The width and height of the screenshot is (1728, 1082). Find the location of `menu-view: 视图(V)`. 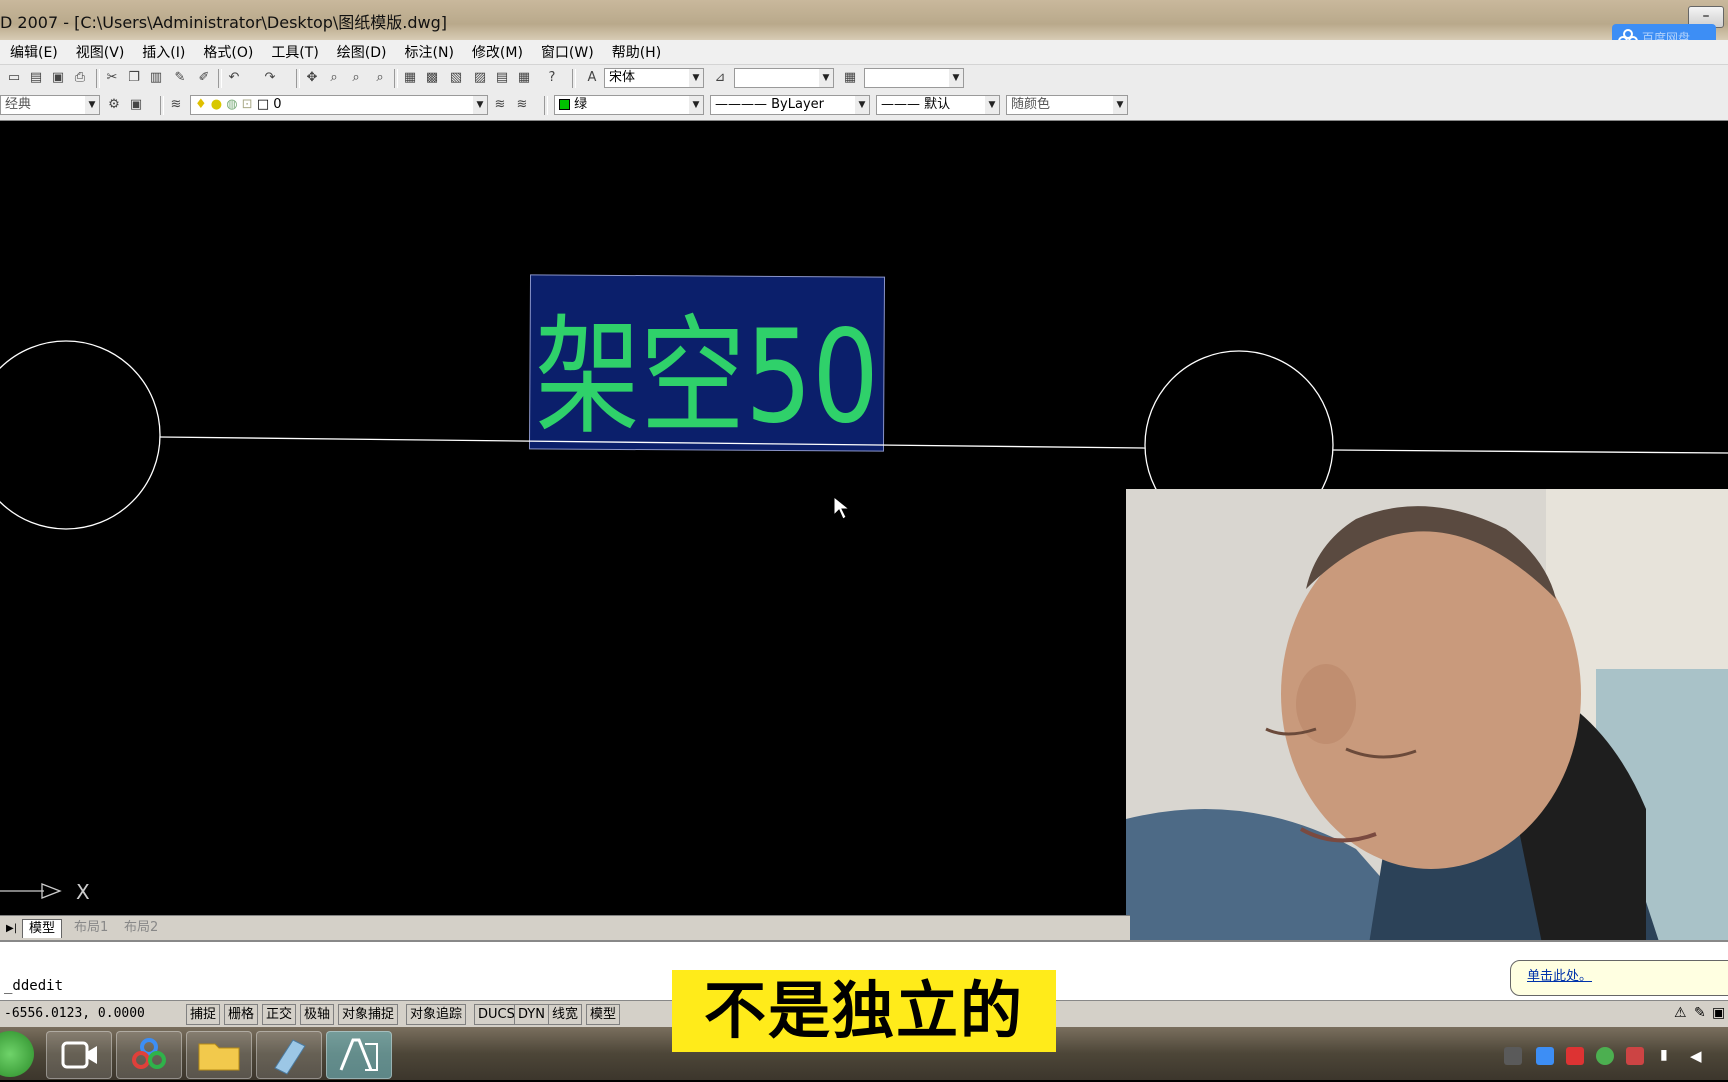

menu-view: 视图(V) is located at coordinates (99, 52).